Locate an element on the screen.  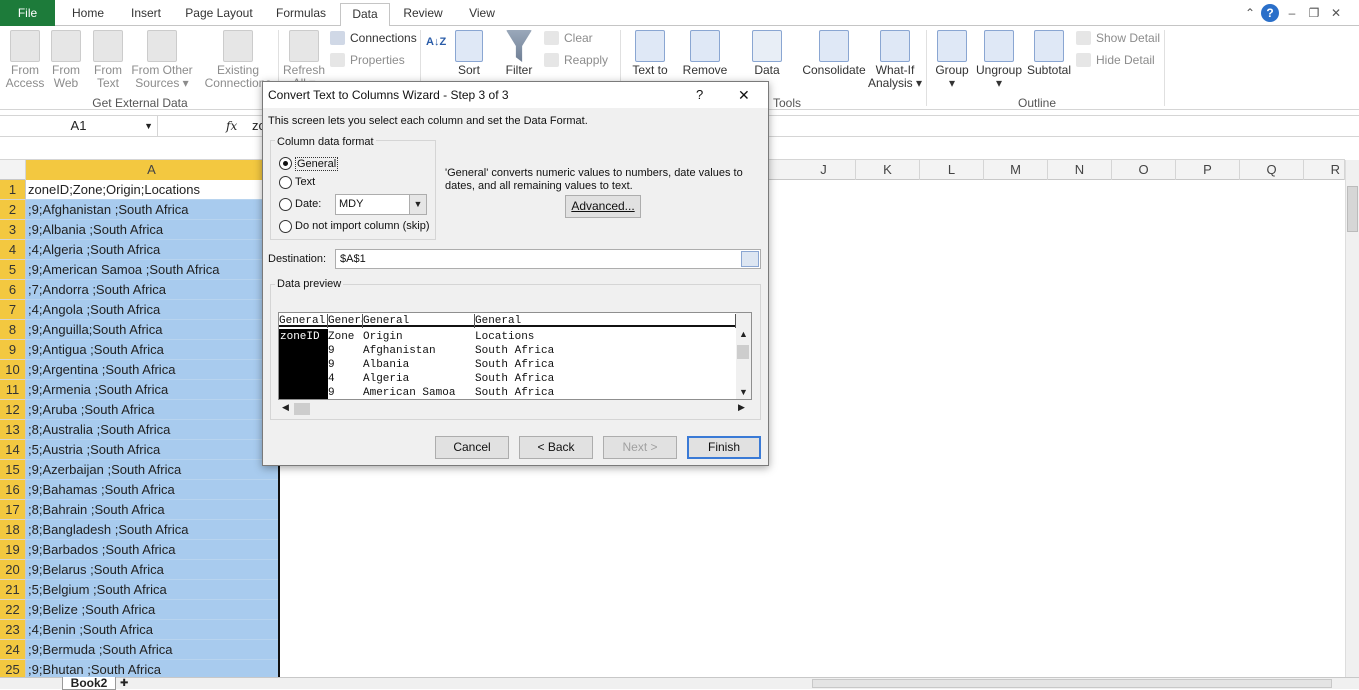
chevron-up-icon: ▲ is located at coordinates (743, 334).